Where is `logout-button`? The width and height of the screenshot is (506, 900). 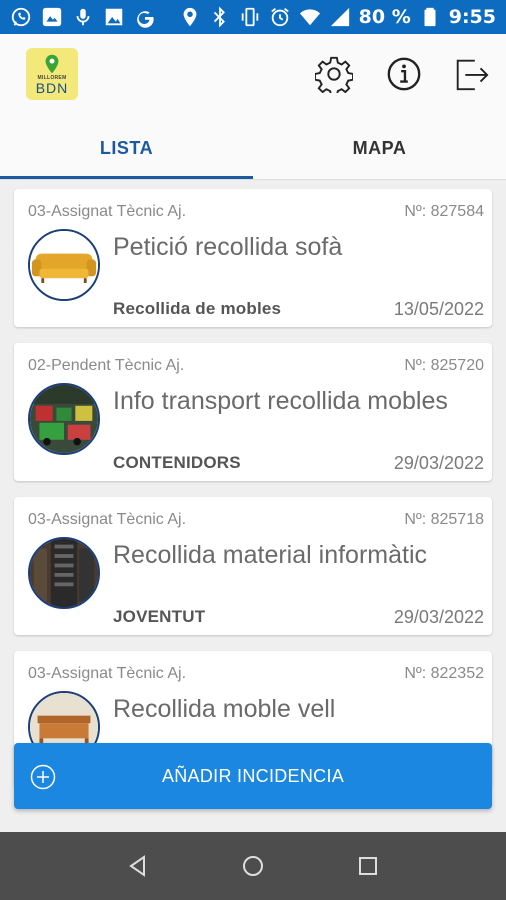
logout-button is located at coordinates (471, 74).